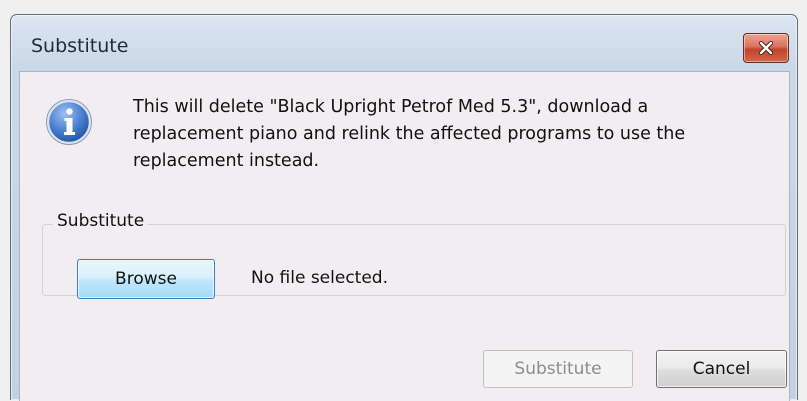  What do you see at coordinates (721, 369) in the screenshot?
I see `cancel-button: Cancel` at bounding box center [721, 369].